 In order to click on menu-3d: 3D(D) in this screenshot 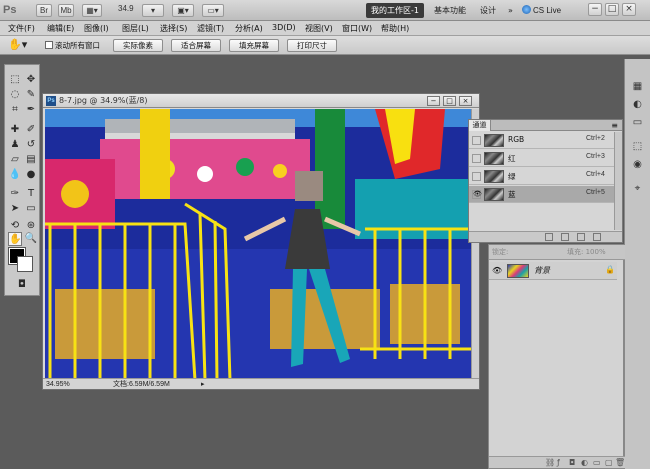, I will do `click(284, 27)`.